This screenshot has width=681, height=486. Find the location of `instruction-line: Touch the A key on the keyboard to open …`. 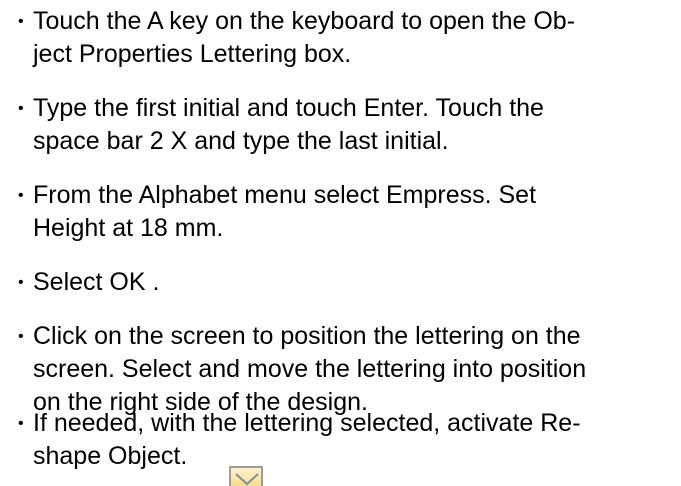

instruction-line: Touch the A key on the keyboard to open … is located at coordinates (304, 21).